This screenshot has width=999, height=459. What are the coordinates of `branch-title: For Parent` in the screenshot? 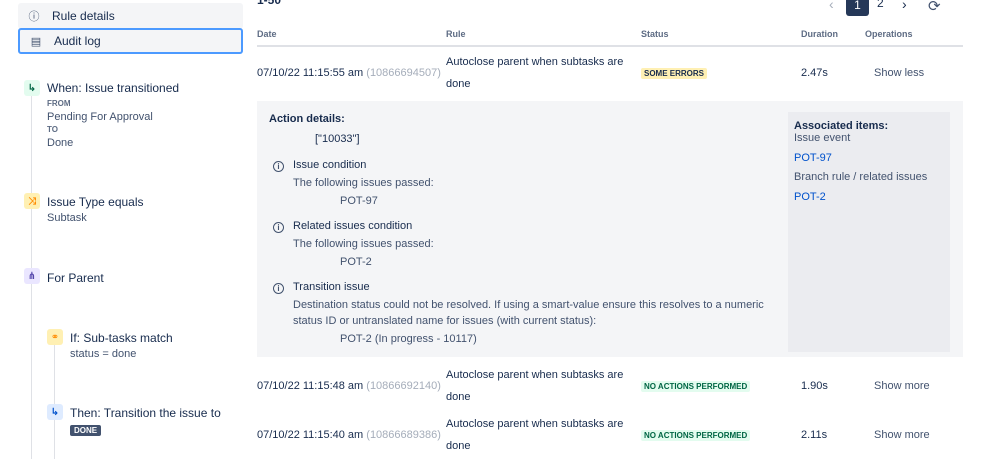 It's located at (75, 278).